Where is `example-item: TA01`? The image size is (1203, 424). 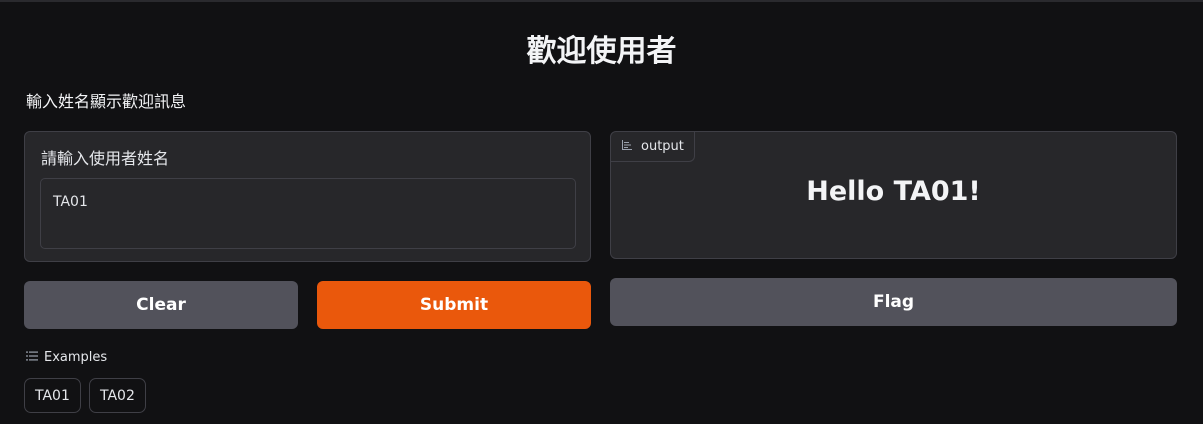
example-item: TA01 is located at coordinates (52, 395).